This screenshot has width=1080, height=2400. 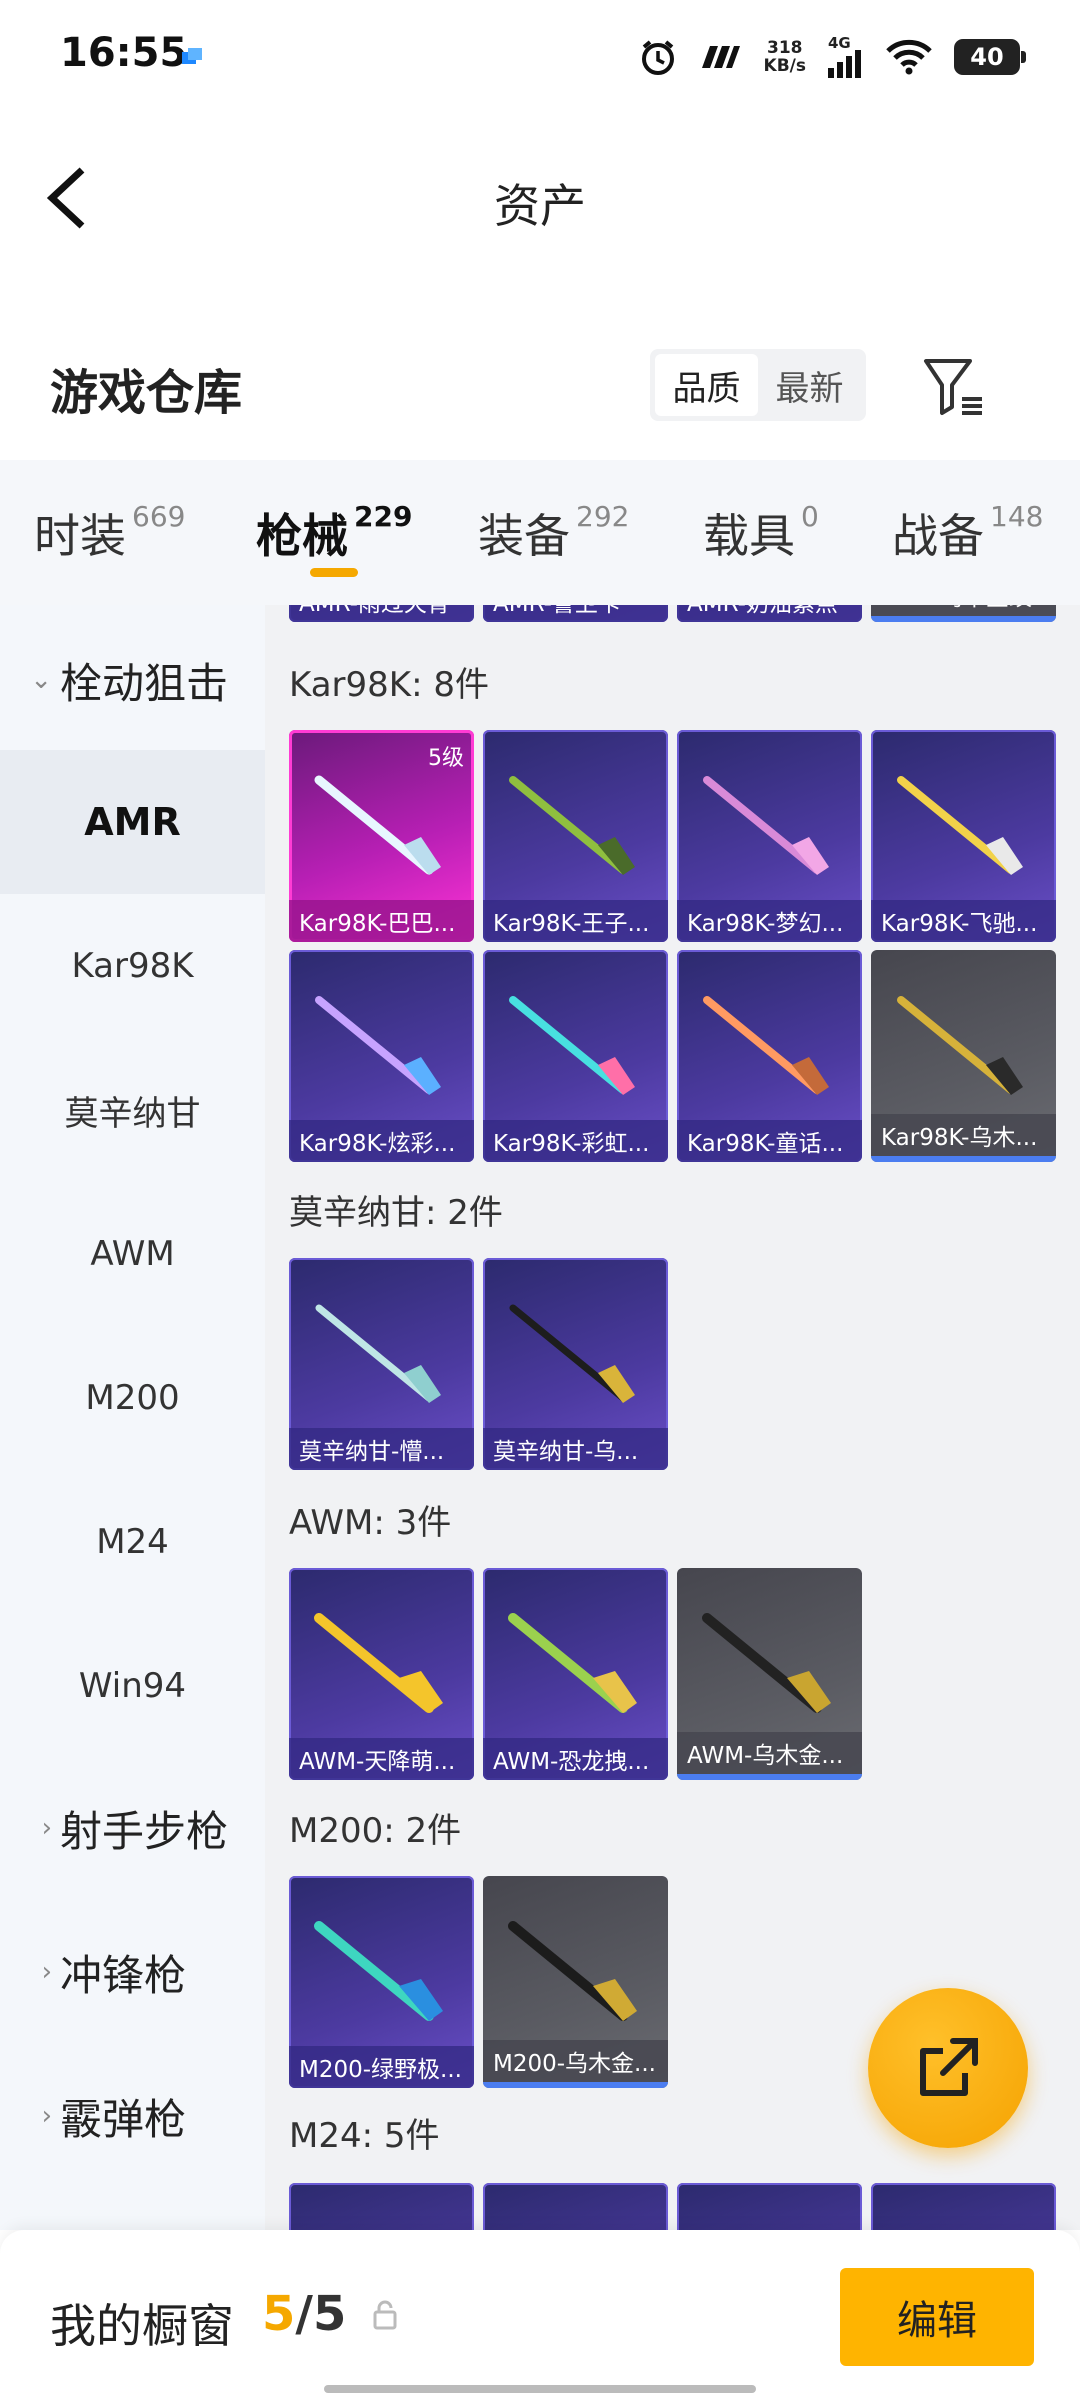 What do you see at coordinates (909, 57) in the screenshot?
I see `wifi-icon` at bounding box center [909, 57].